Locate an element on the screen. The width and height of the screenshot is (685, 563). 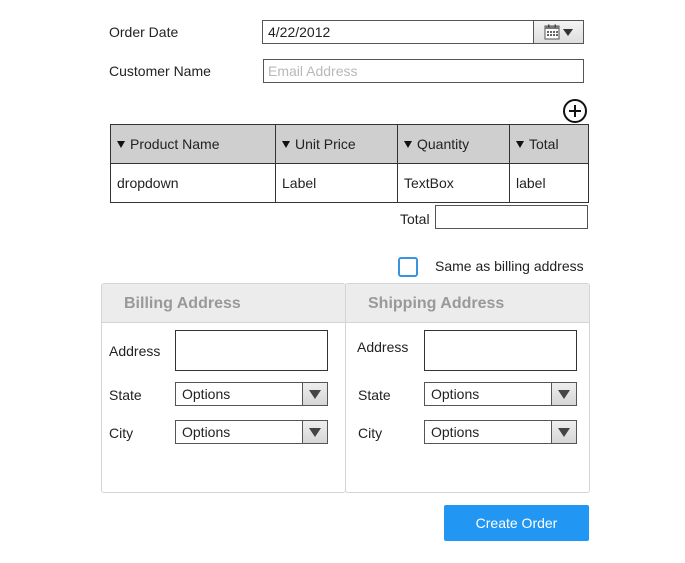
billing-panel-title: Billing Address is located at coordinates (223, 303).